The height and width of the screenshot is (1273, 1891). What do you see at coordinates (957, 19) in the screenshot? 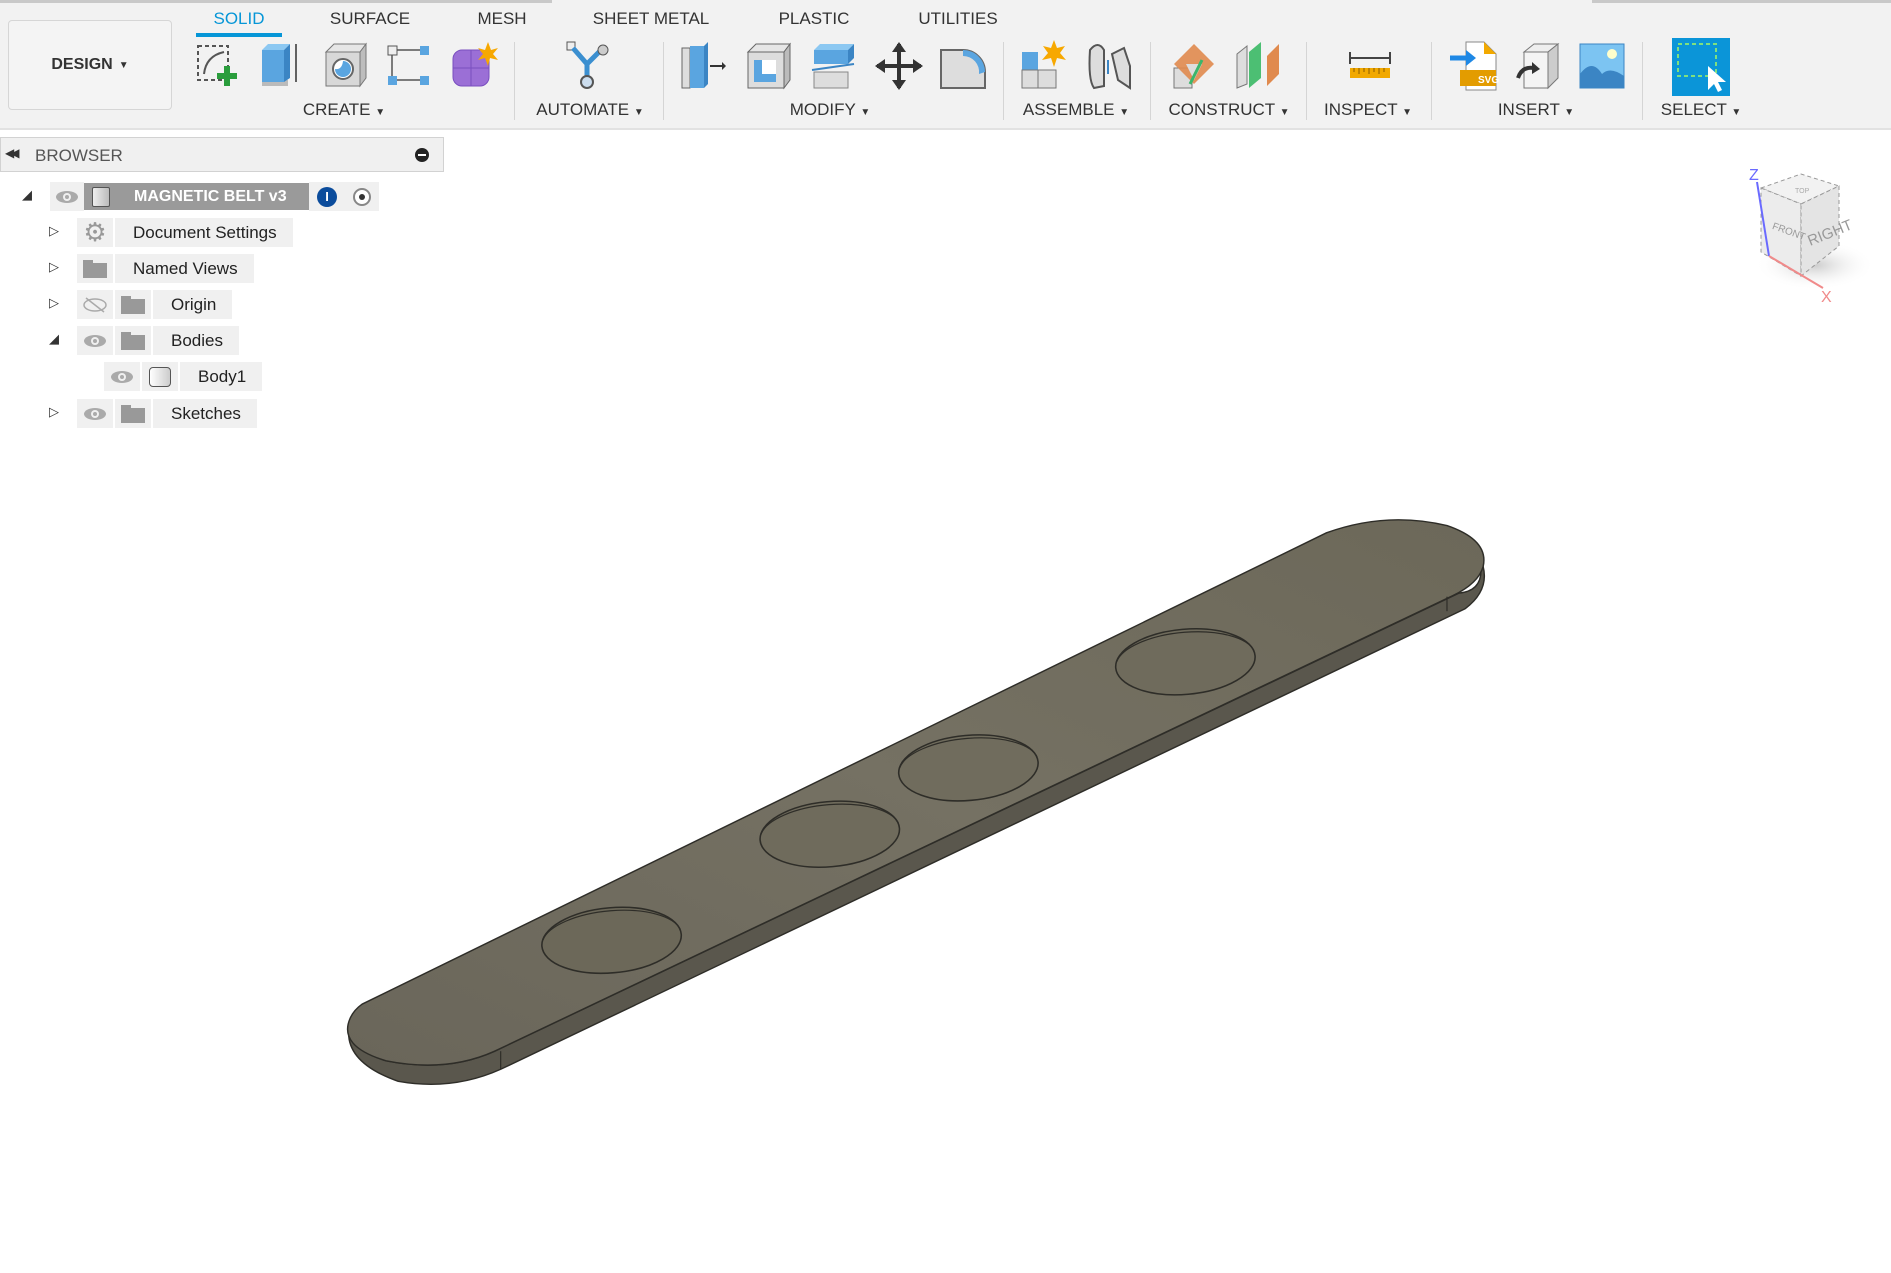
I see `tab-utilities: UTILITIES` at bounding box center [957, 19].